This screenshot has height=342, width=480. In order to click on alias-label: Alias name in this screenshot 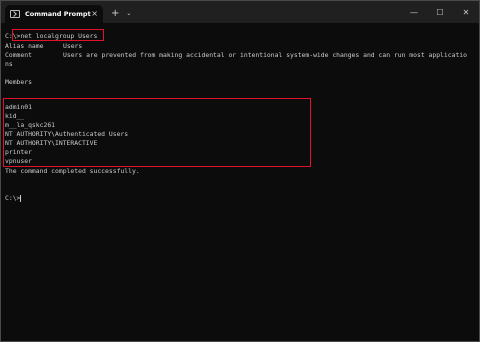, I will do `click(24, 45)`.